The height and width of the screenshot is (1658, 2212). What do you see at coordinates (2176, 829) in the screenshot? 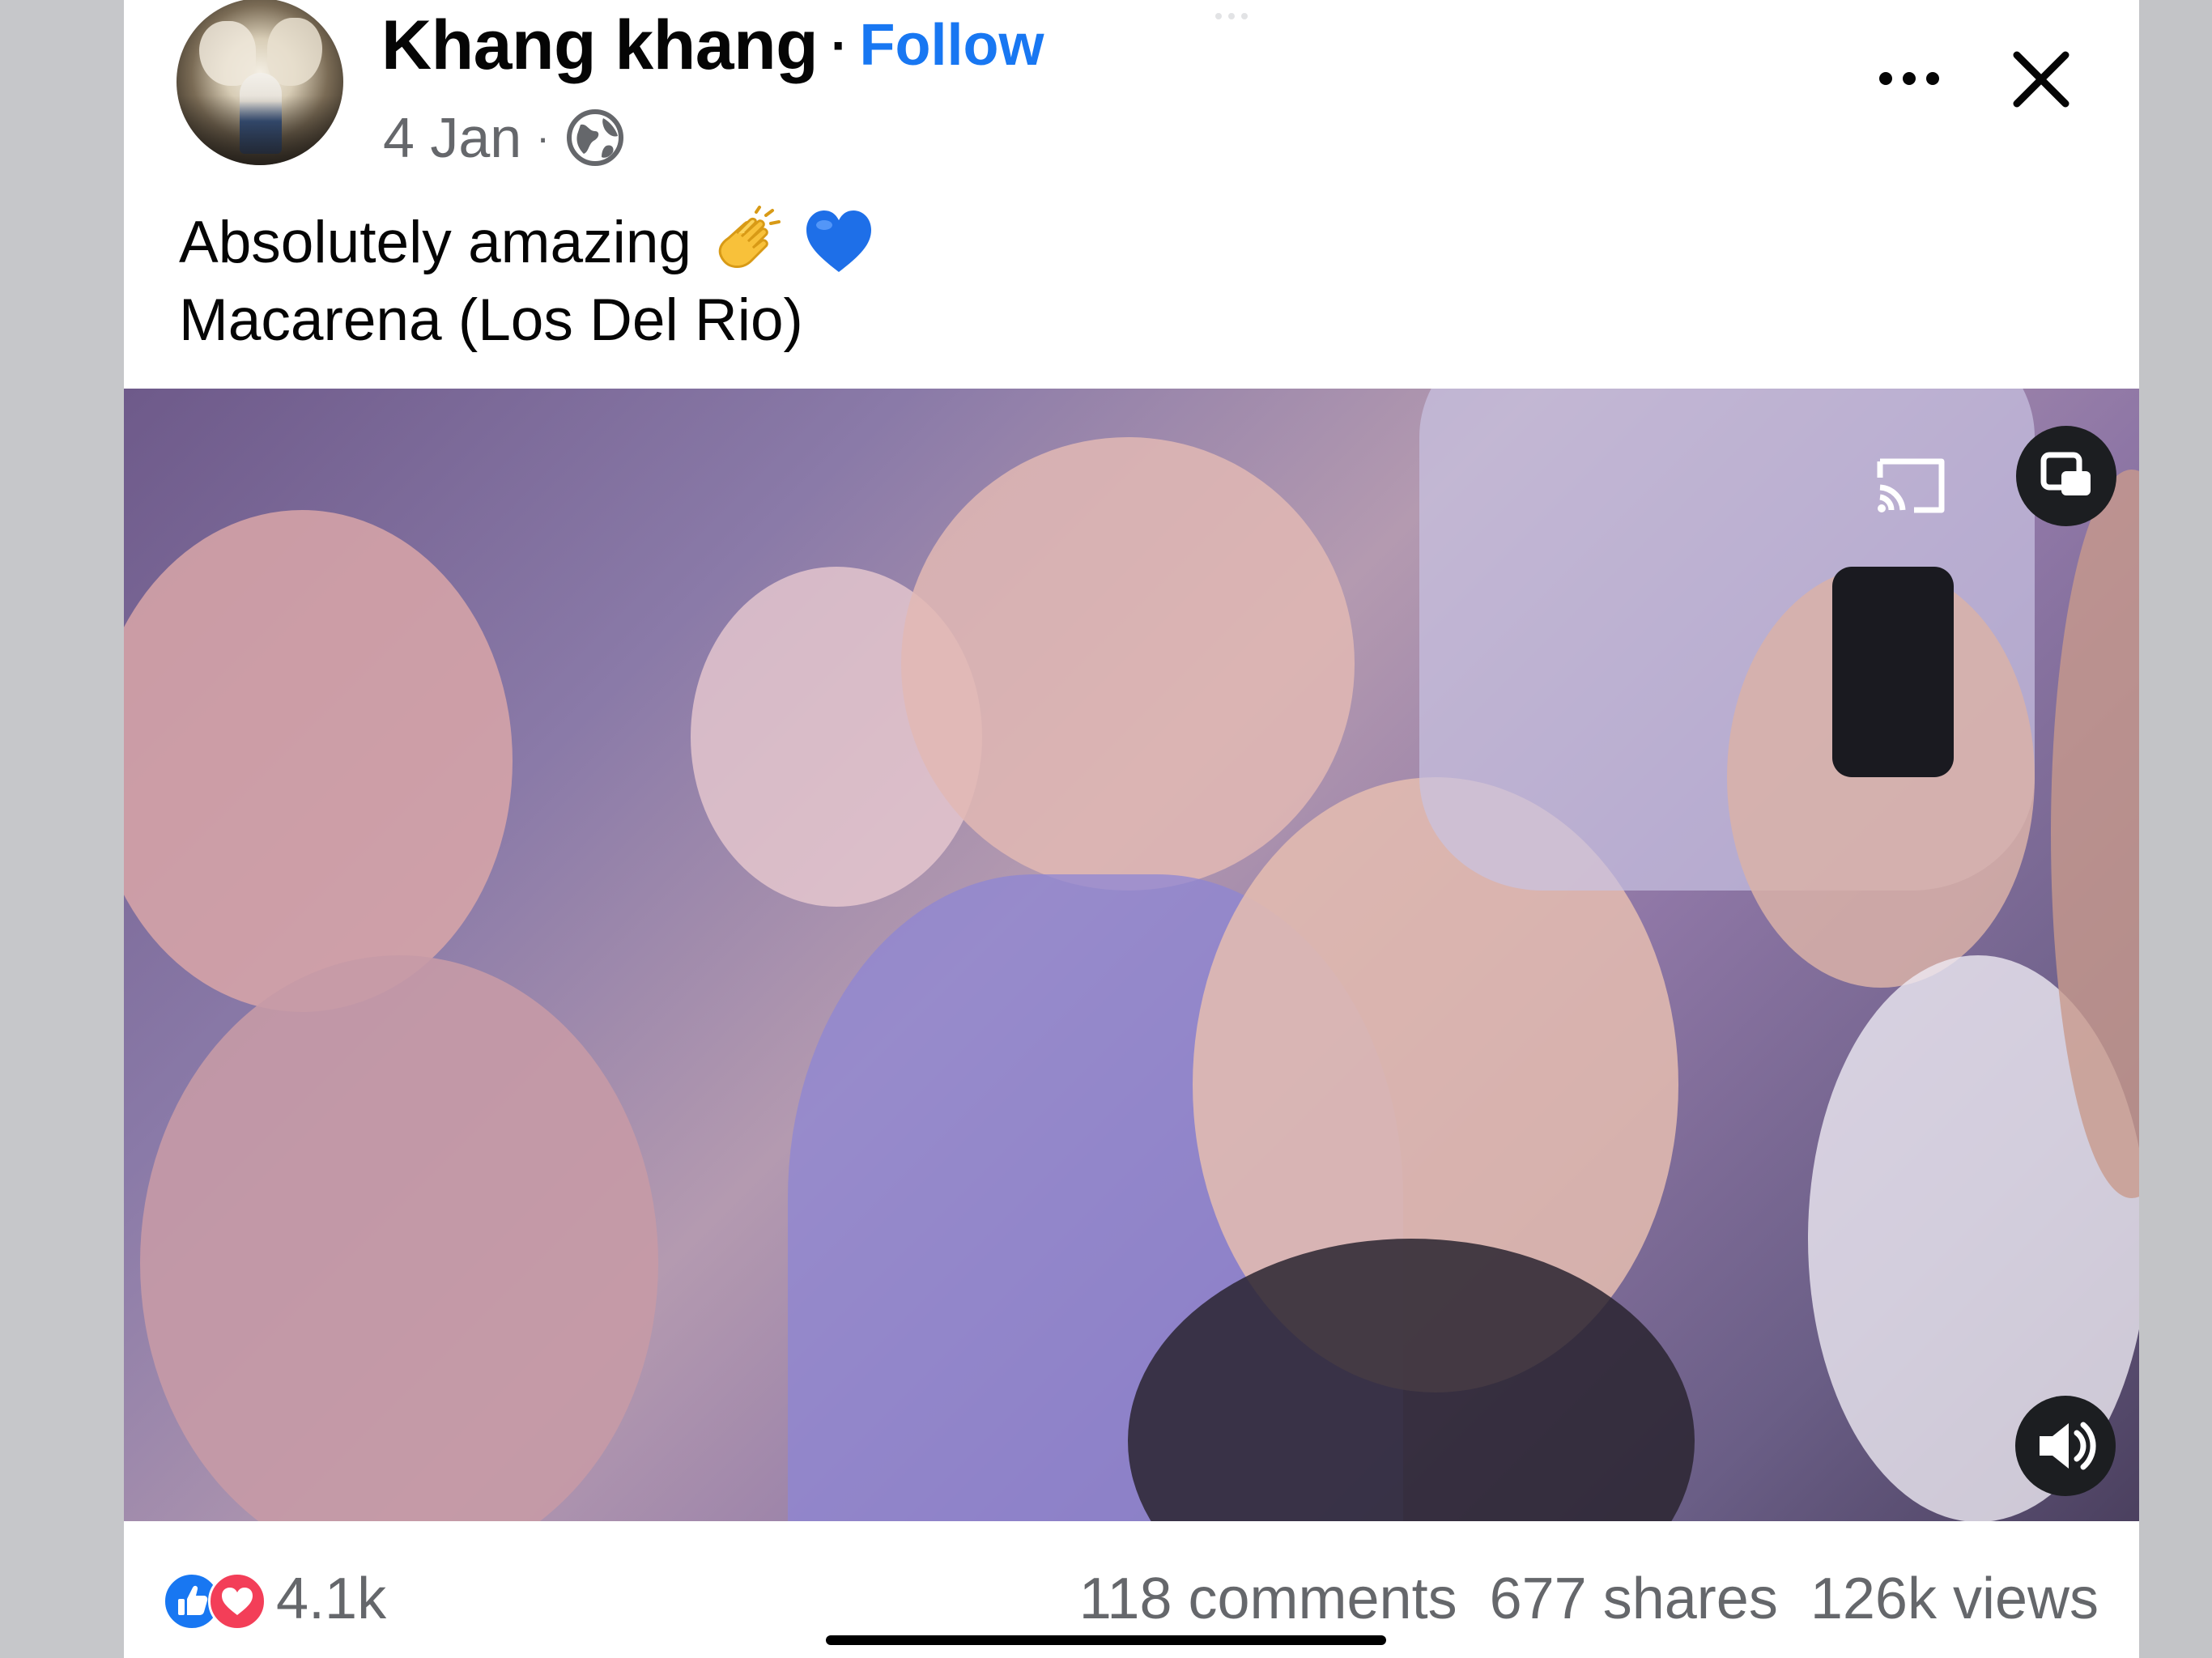
I see `backdrop-right` at bounding box center [2176, 829].